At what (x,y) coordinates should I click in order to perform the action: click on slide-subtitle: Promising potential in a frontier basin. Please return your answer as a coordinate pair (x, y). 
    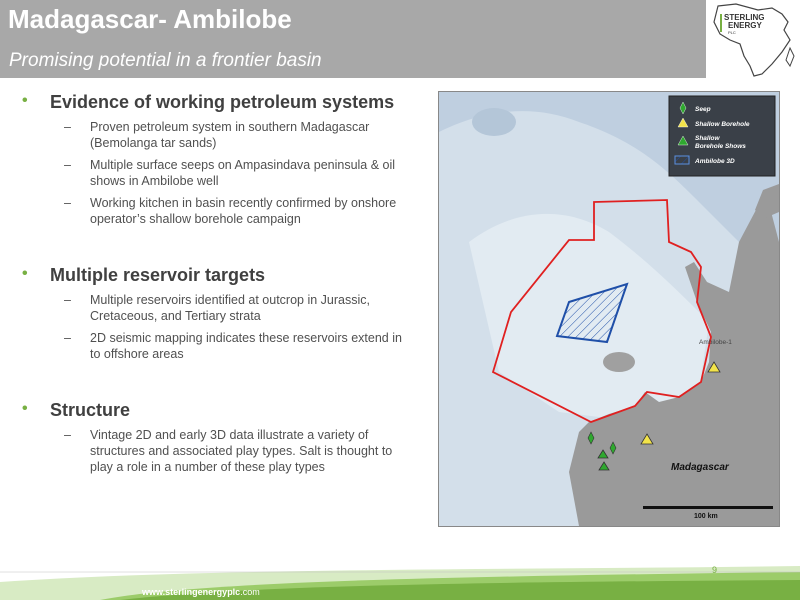
    Looking at the image, I should click on (165, 60).